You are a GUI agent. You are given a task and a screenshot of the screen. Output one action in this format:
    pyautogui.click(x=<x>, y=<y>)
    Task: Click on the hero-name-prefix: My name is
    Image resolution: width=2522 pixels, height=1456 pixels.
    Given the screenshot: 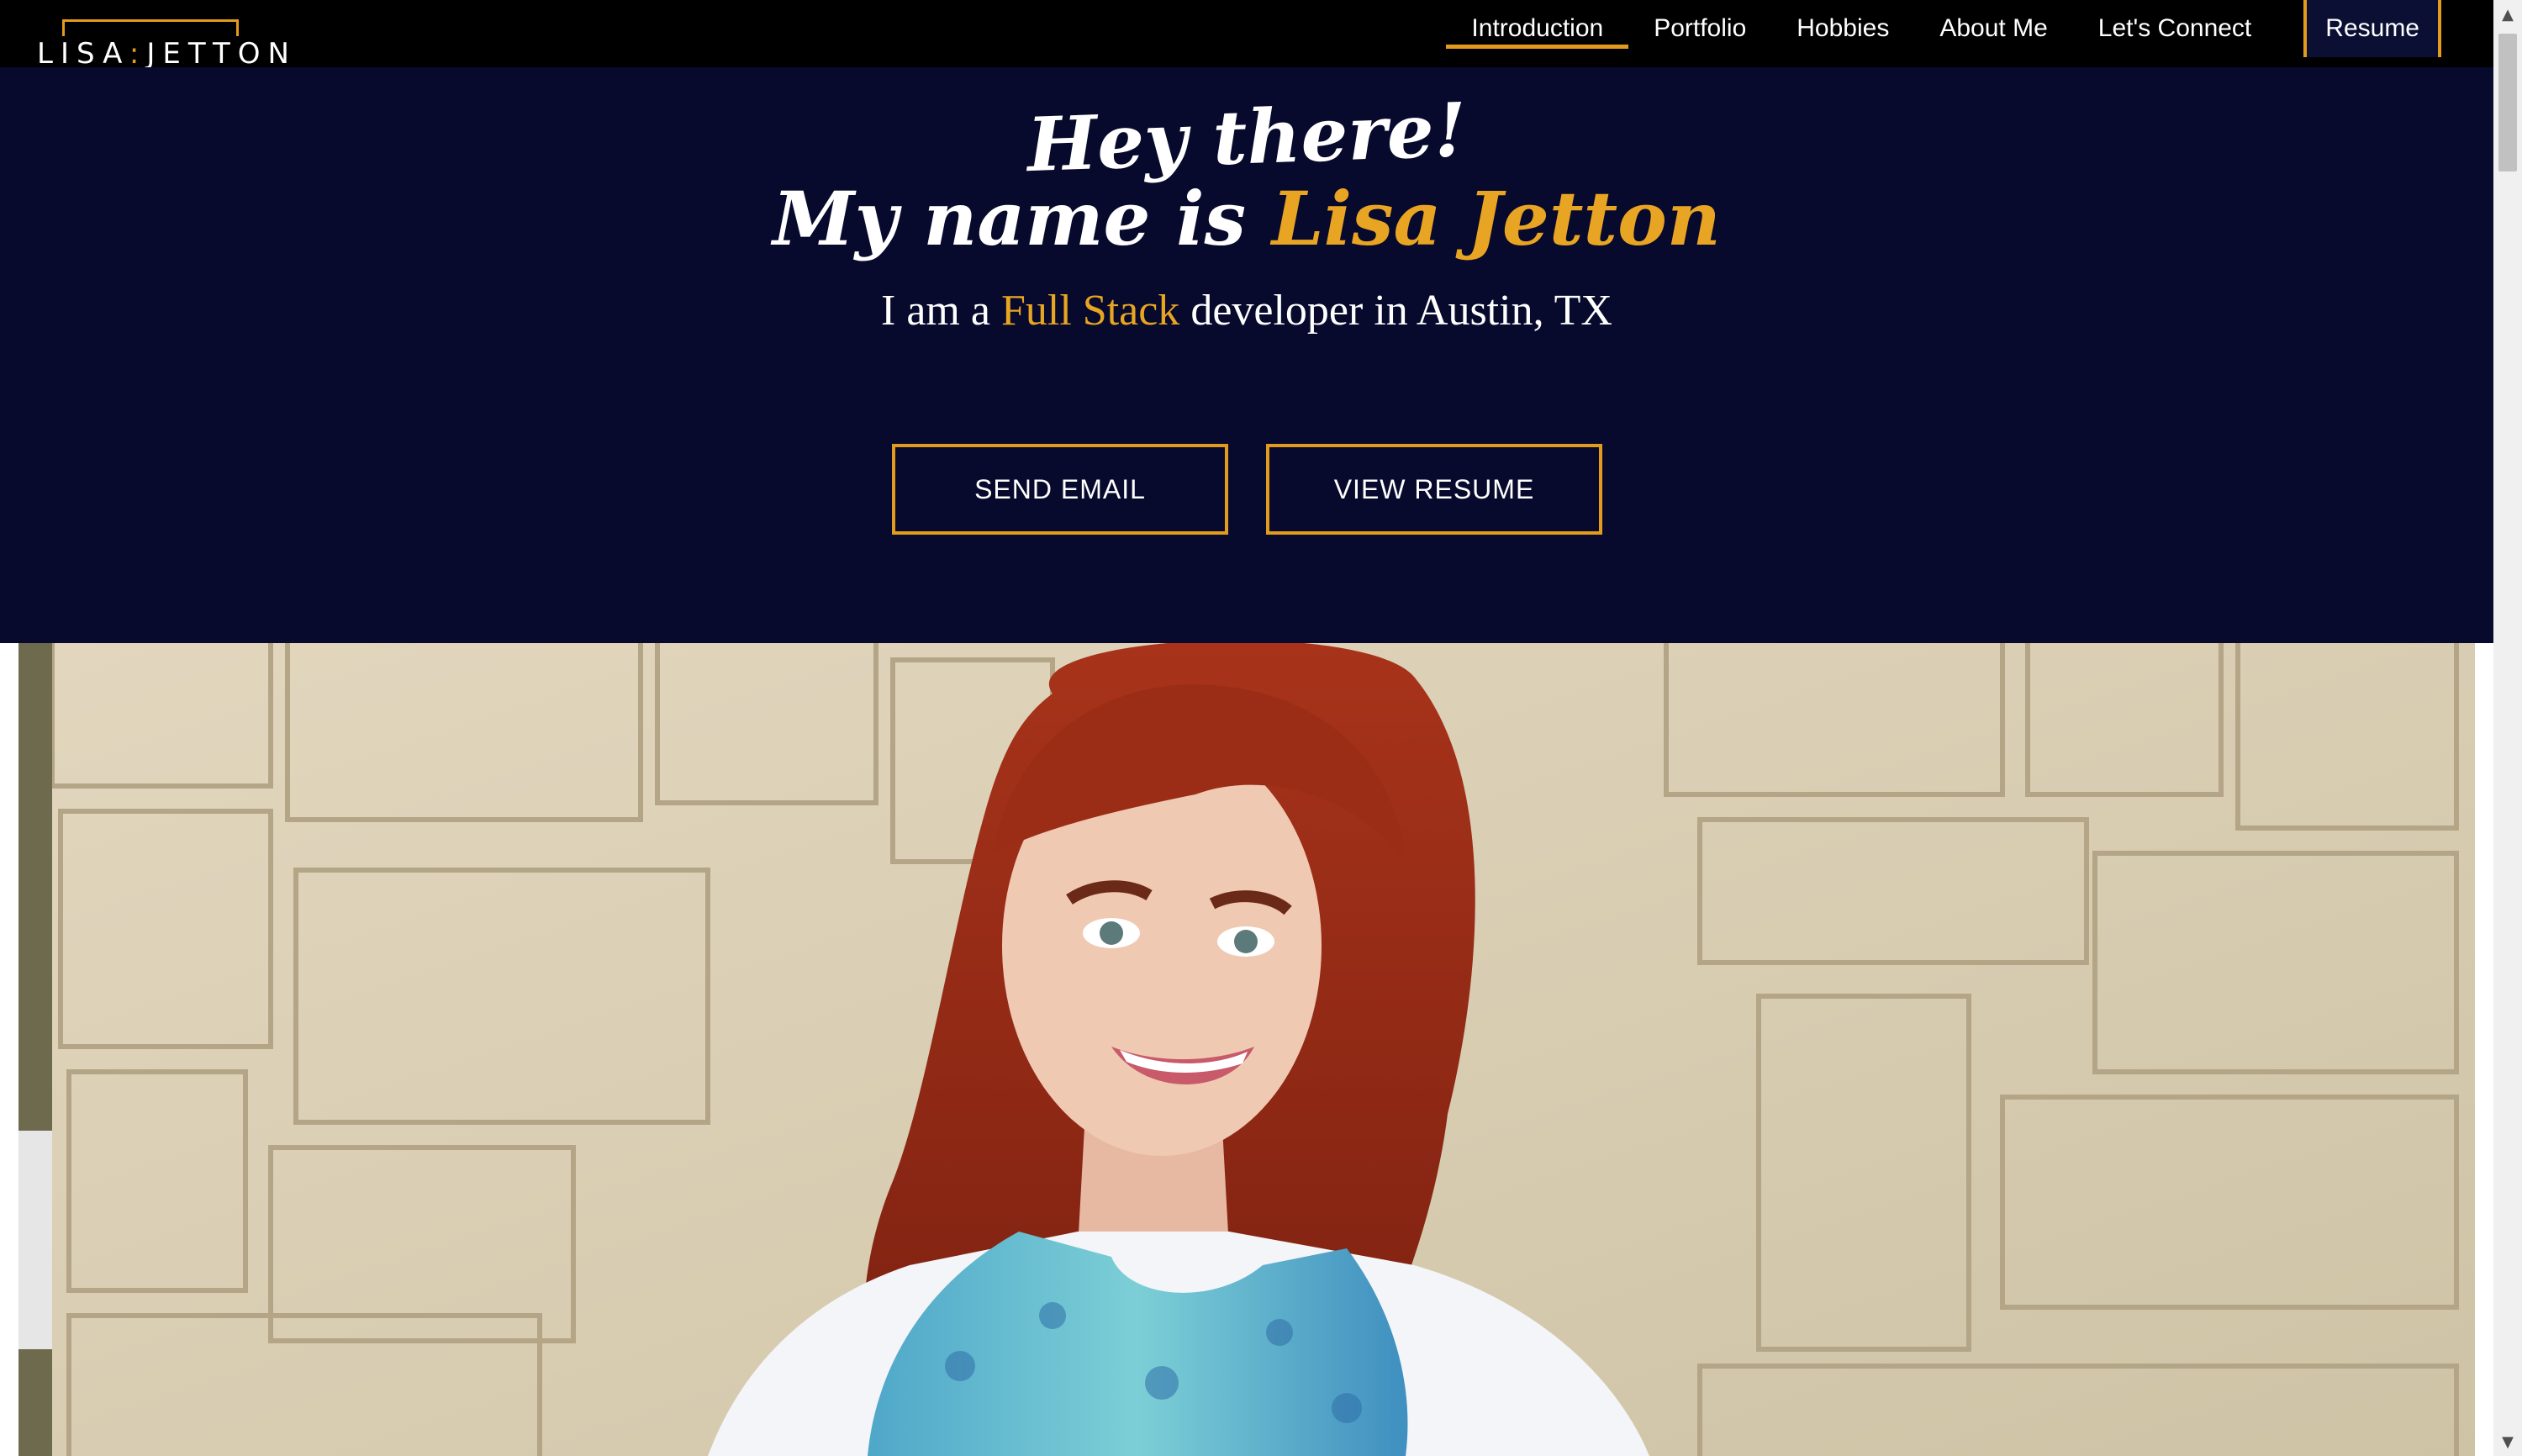 What is the action you would take?
    pyautogui.click(x=1022, y=218)
    